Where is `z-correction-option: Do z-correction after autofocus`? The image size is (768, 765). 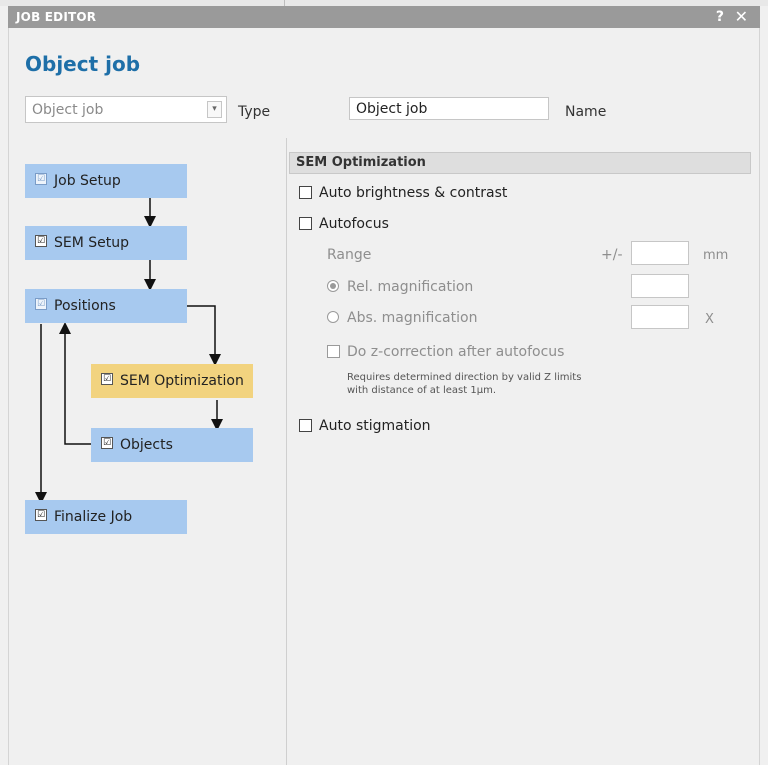 z-correction-option: Do z-correction after autofocus is located at coordinates (445, 352).